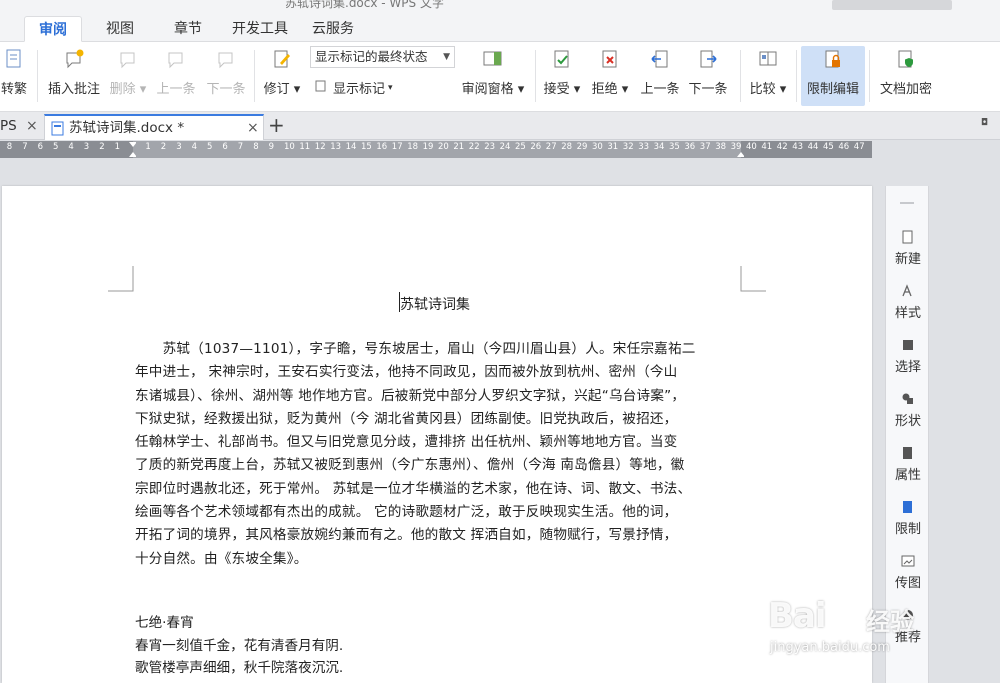  What do you see at coordinates (239, 668) in the screenshot?
I see `poem-line: 歌管楼亭声细细，秋千院落夜沉沉.` at bounding box center [239, 668].